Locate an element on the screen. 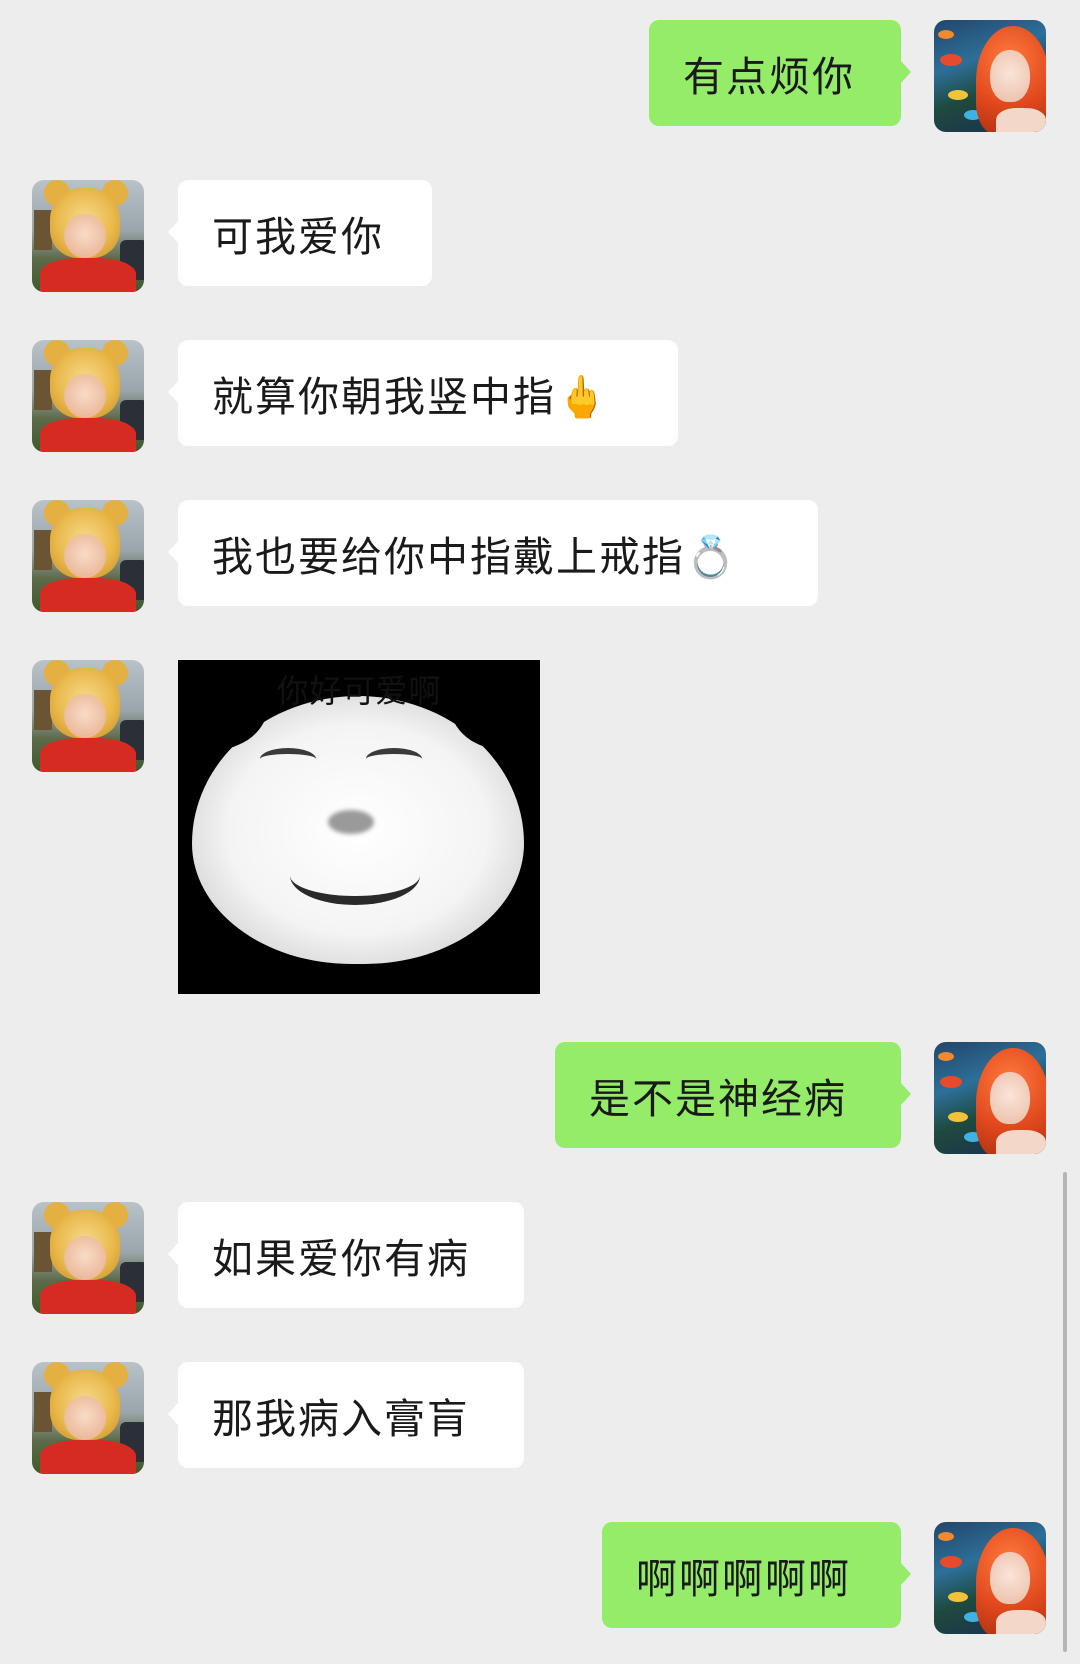  message-bubble-sent: 是不是神经病 is located at coordinates (733, 1095).